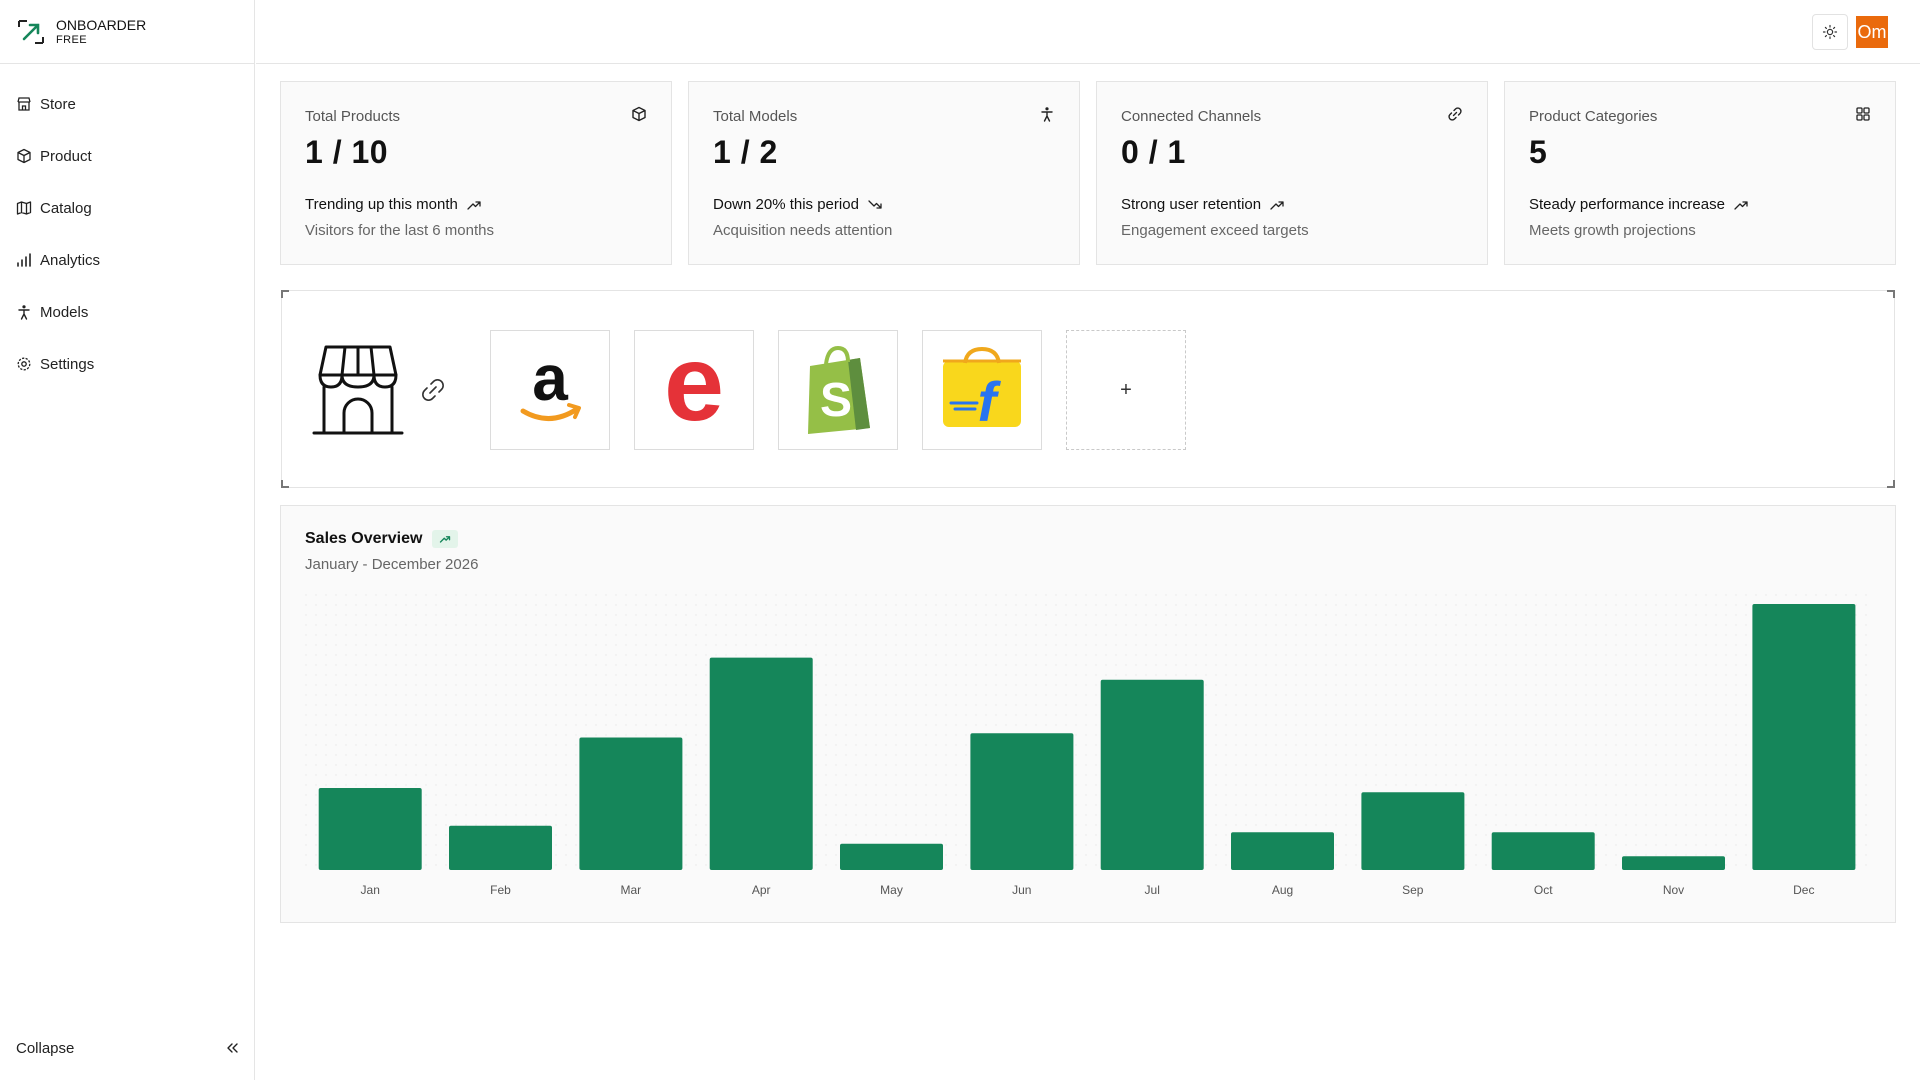  I want to click on sidebar-item-label: Store, so click(58, 104).